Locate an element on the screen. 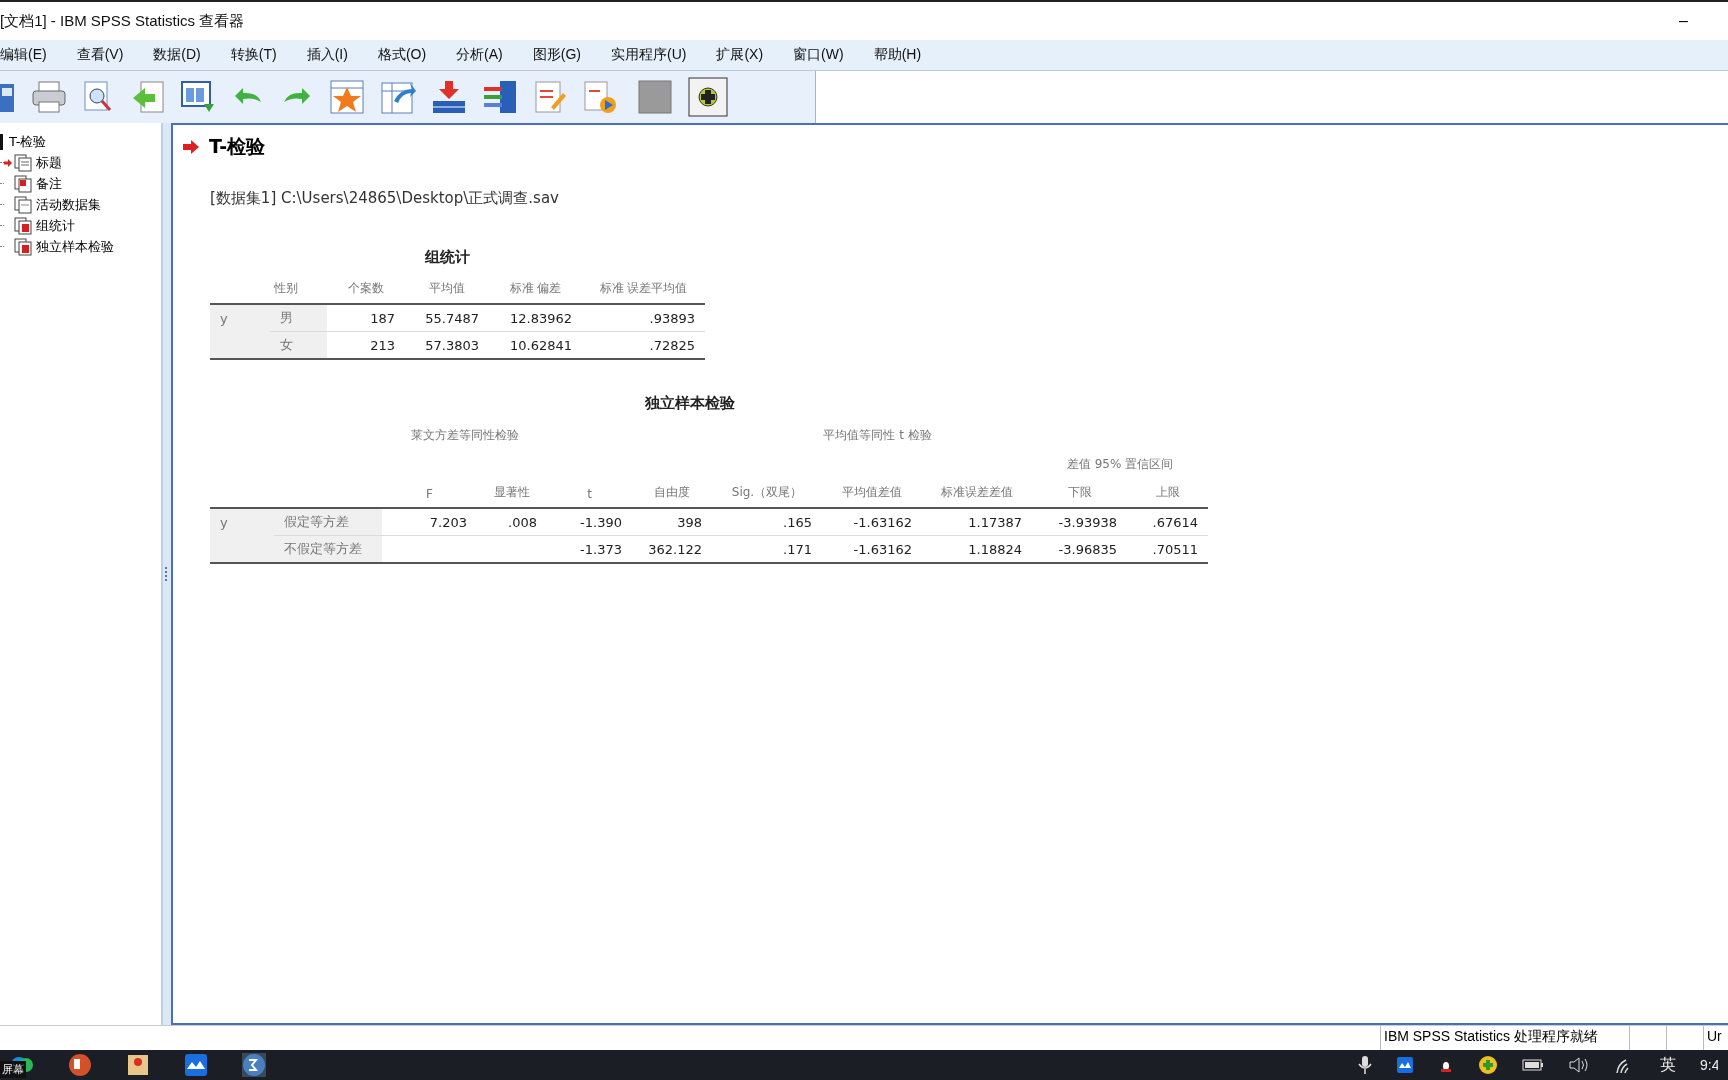  menu-item: 转换(T) is located at coordinates (259, 55).